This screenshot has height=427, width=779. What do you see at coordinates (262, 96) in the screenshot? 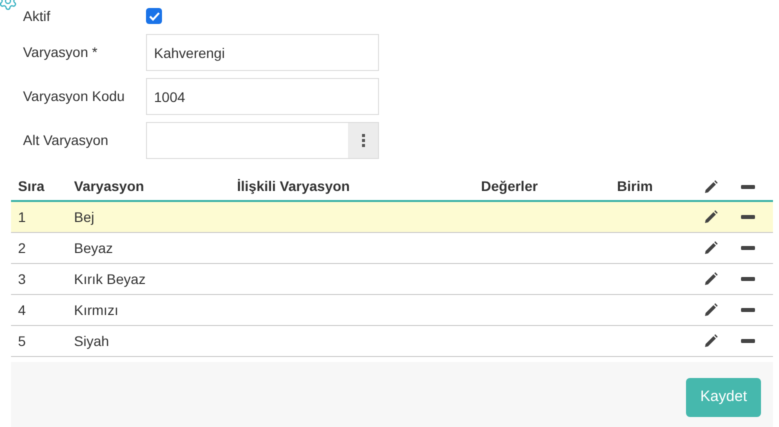
I see `text-field: 1004` at bounding box center [262, 96].